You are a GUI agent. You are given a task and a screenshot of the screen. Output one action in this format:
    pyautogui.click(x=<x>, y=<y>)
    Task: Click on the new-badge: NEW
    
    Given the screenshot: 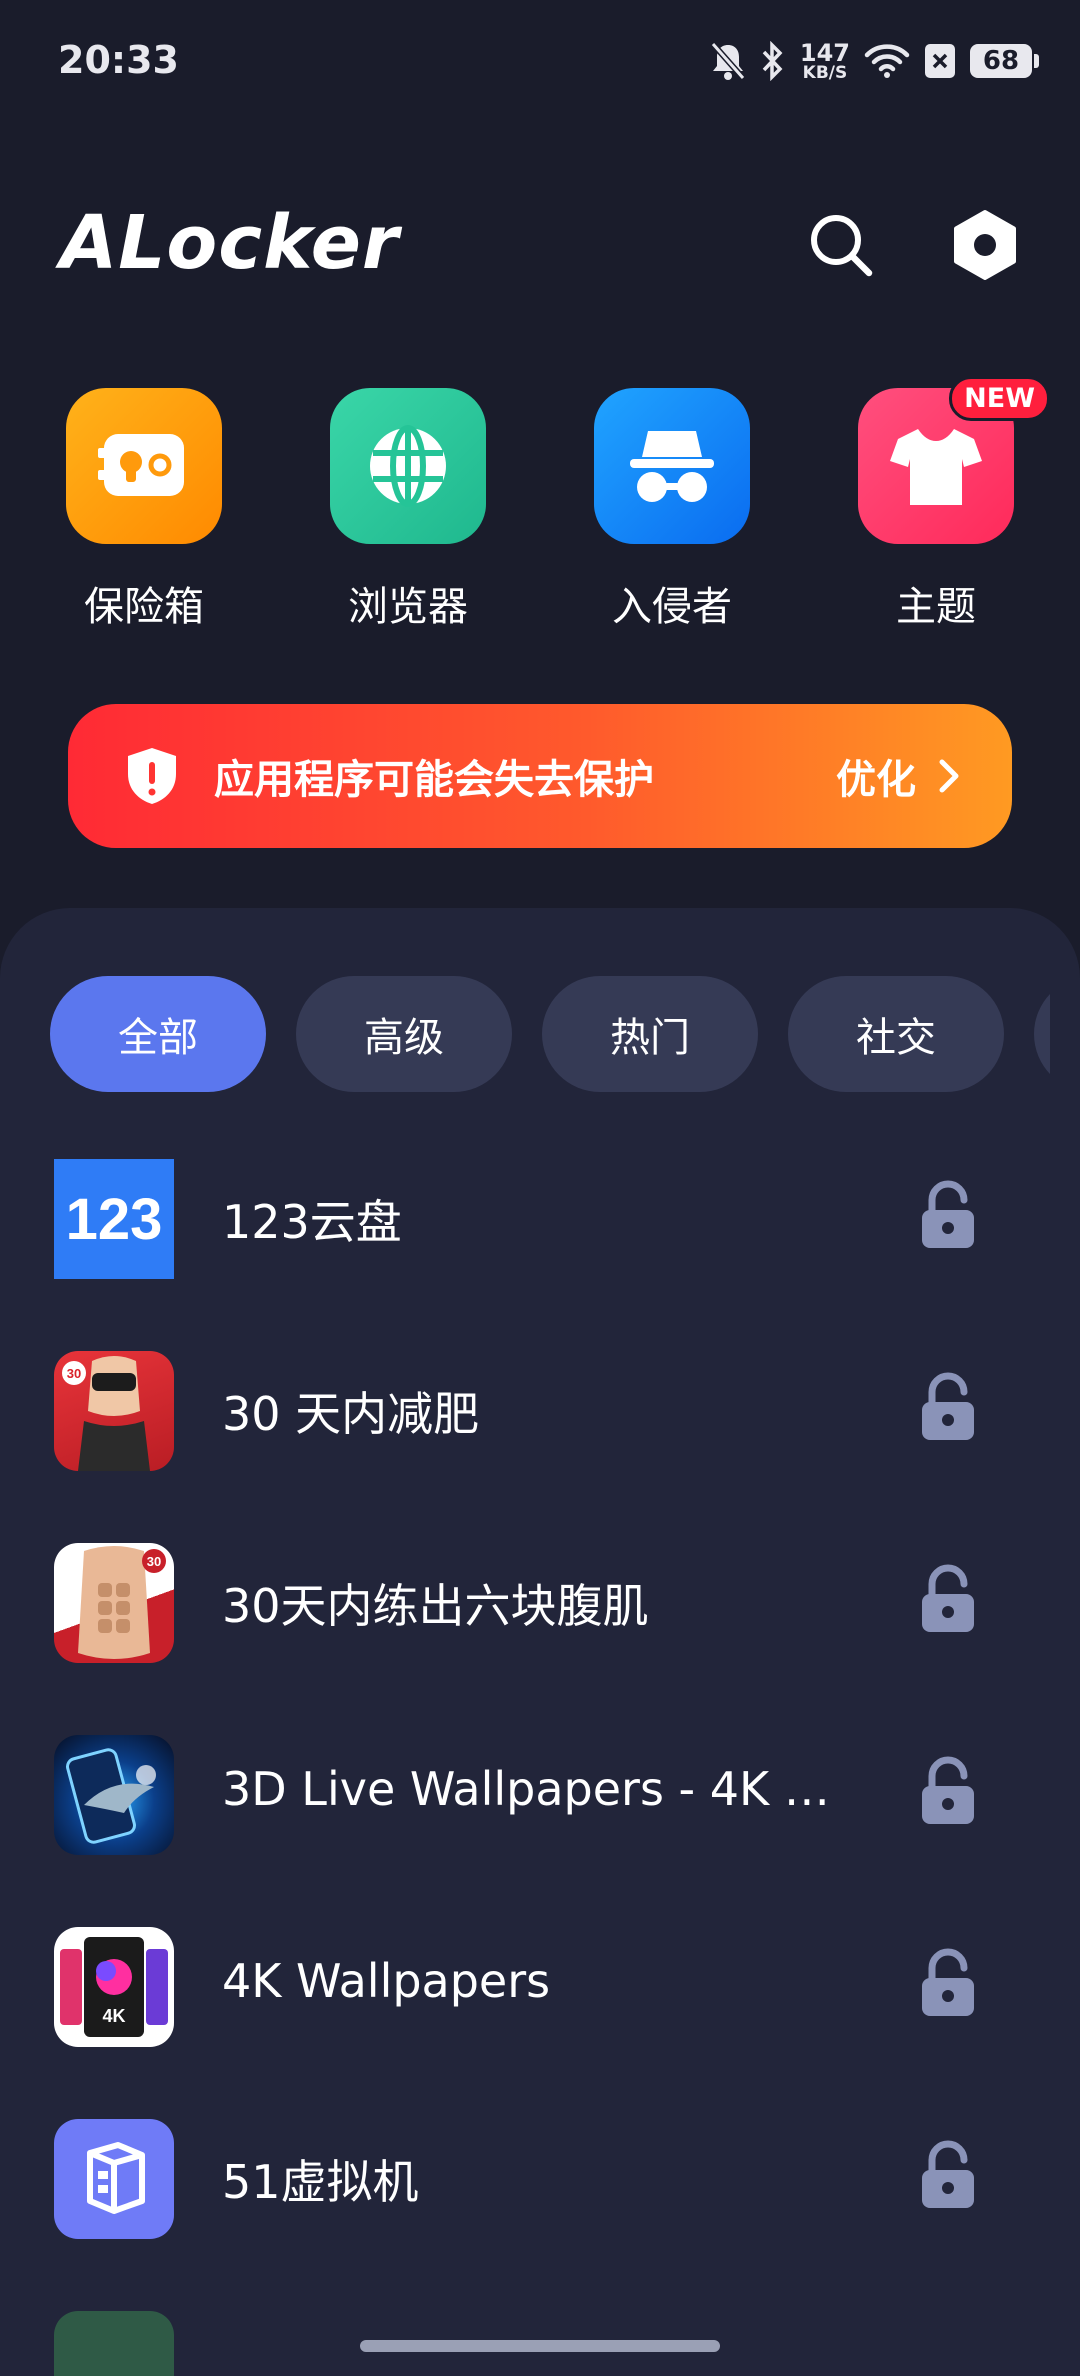 What is the action you would take?
    pyautogui.click(x=999, y=398)
    